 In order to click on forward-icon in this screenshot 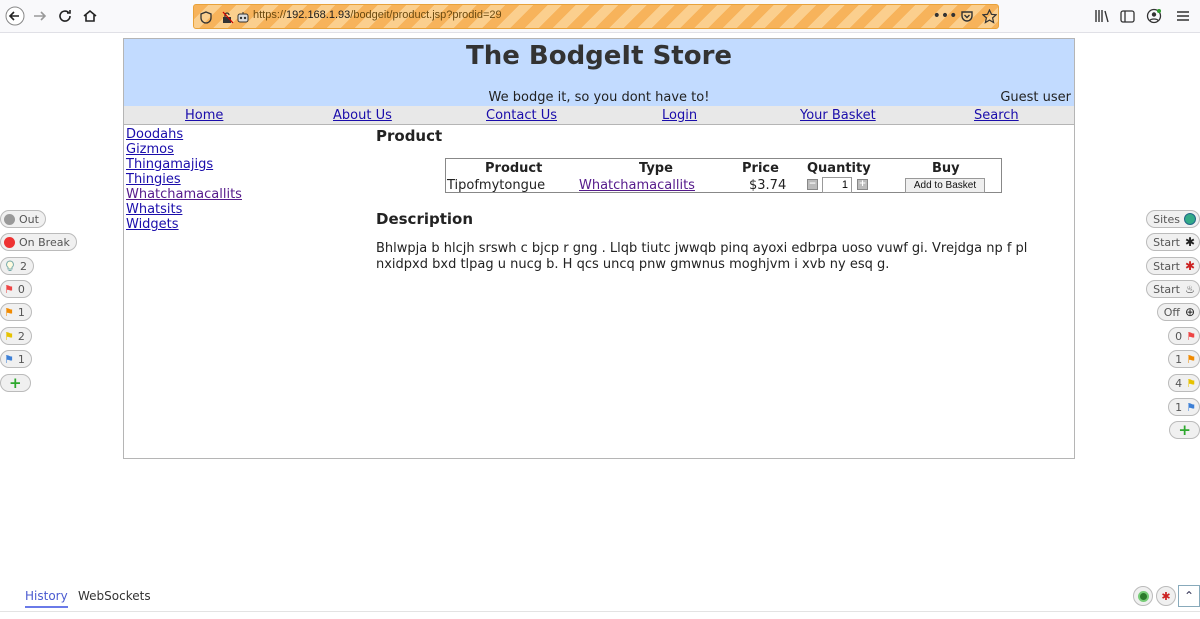, I will do `click(40, 16)`.